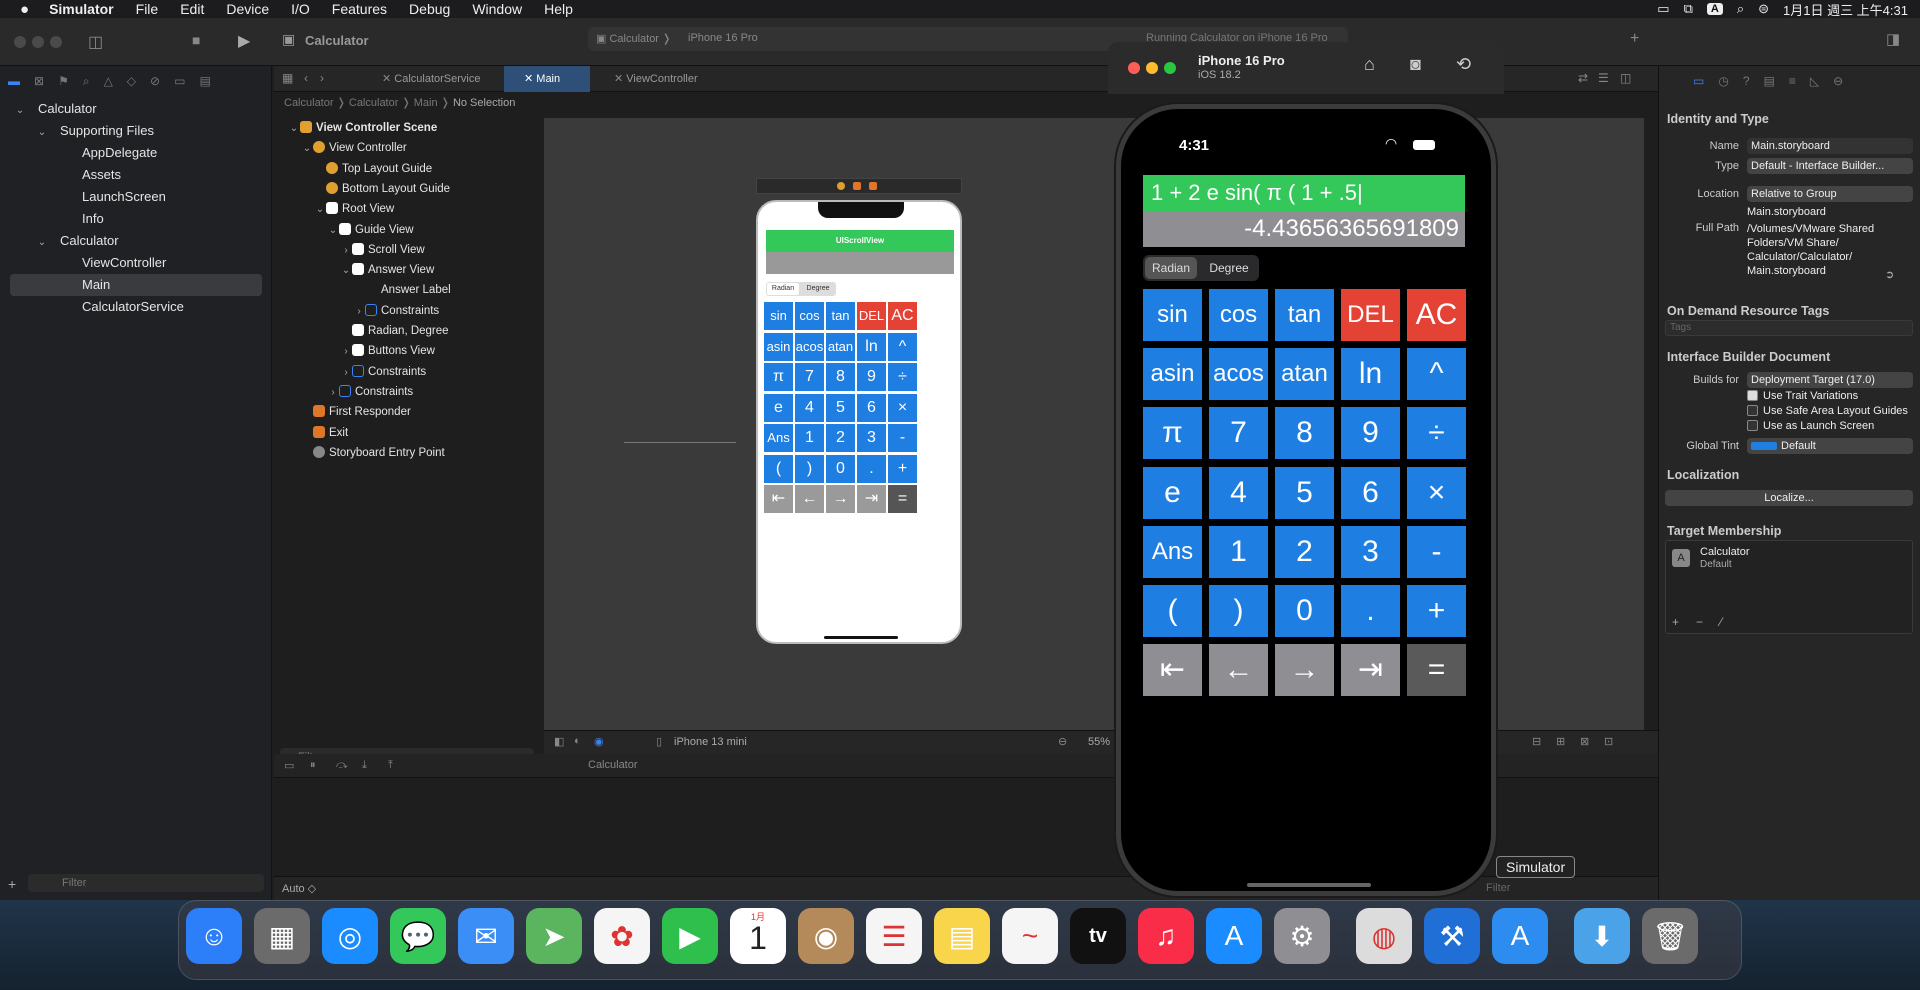 The width and height of the screenshot is (1920, 990). I want to click on disclosure-icon: ›, so click(333, 393).